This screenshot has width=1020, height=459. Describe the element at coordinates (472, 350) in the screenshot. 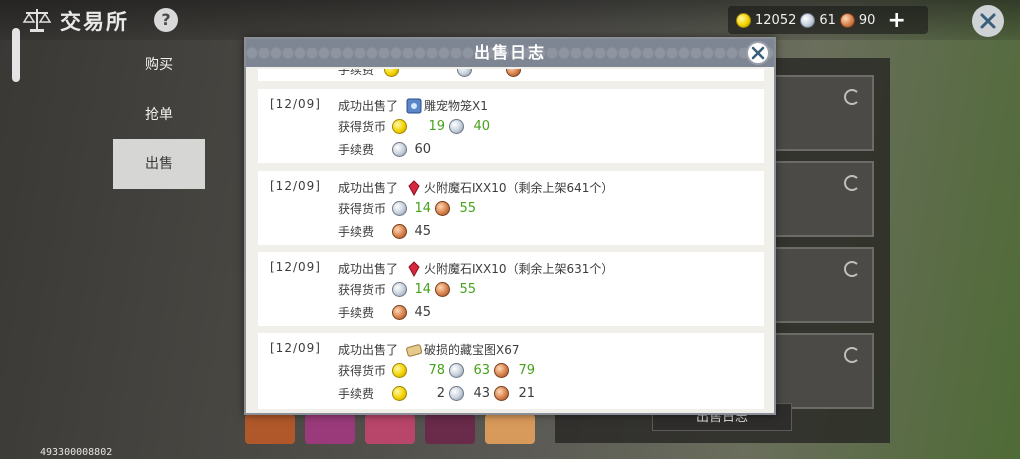

I see `entry-item: 破损的藏宝图X67` at that location.